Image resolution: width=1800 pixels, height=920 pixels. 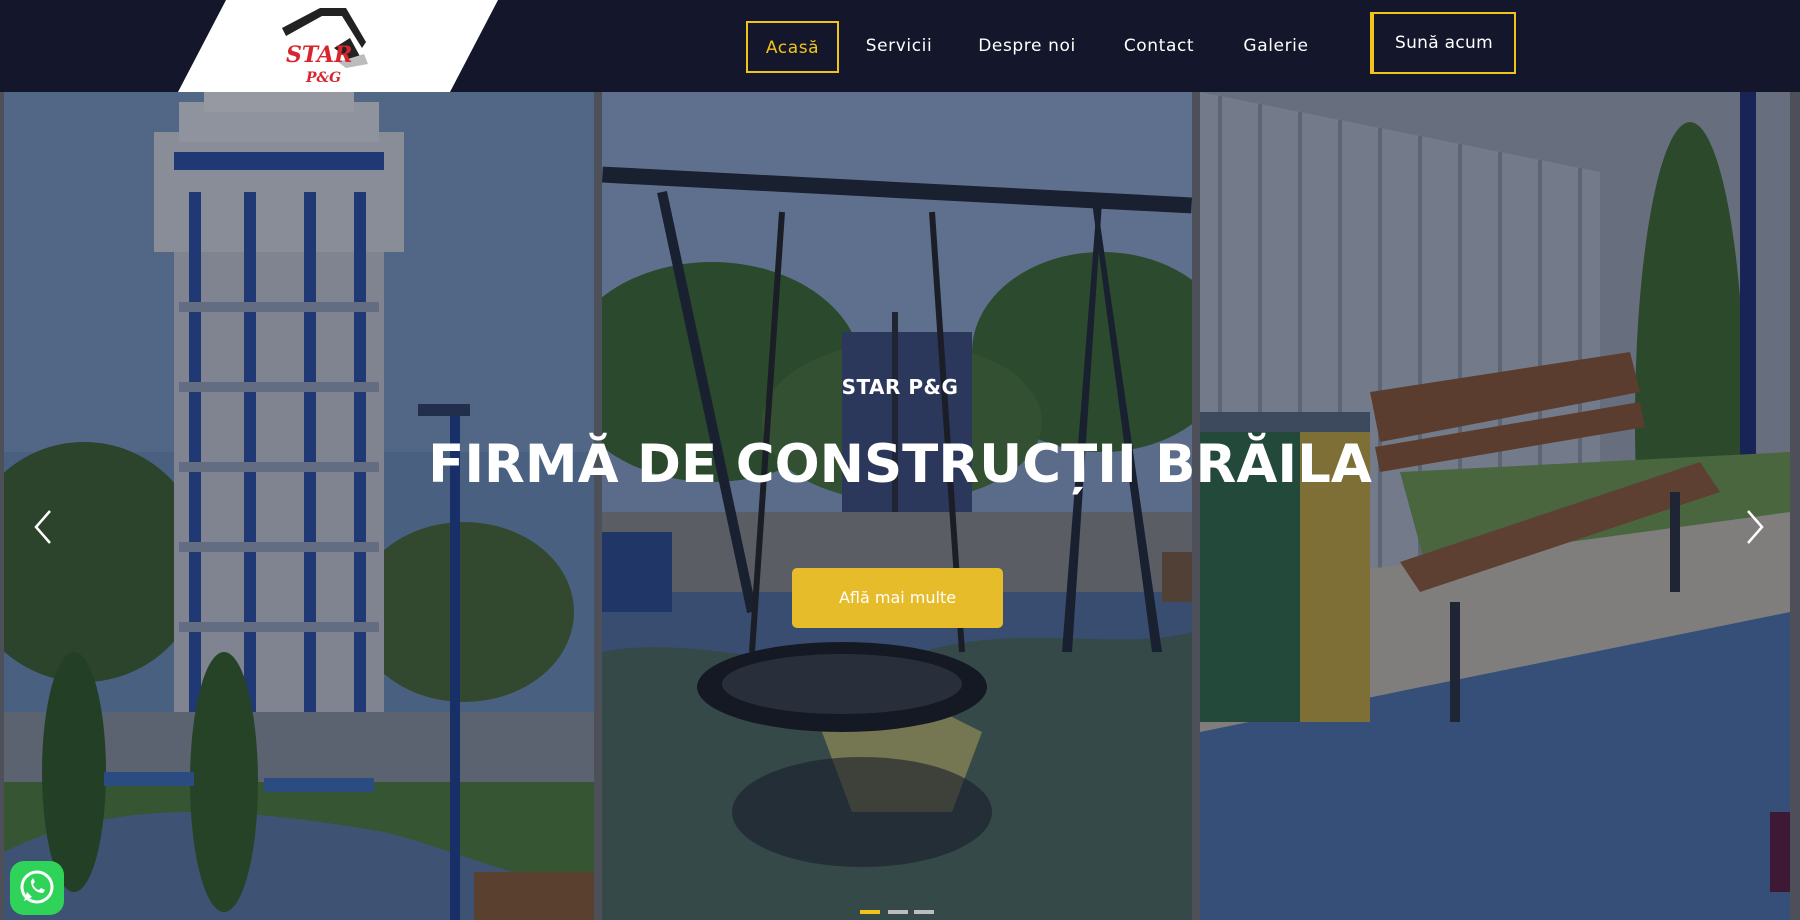 I want to click on whatsapp-icon, so click(x=37, y=888).